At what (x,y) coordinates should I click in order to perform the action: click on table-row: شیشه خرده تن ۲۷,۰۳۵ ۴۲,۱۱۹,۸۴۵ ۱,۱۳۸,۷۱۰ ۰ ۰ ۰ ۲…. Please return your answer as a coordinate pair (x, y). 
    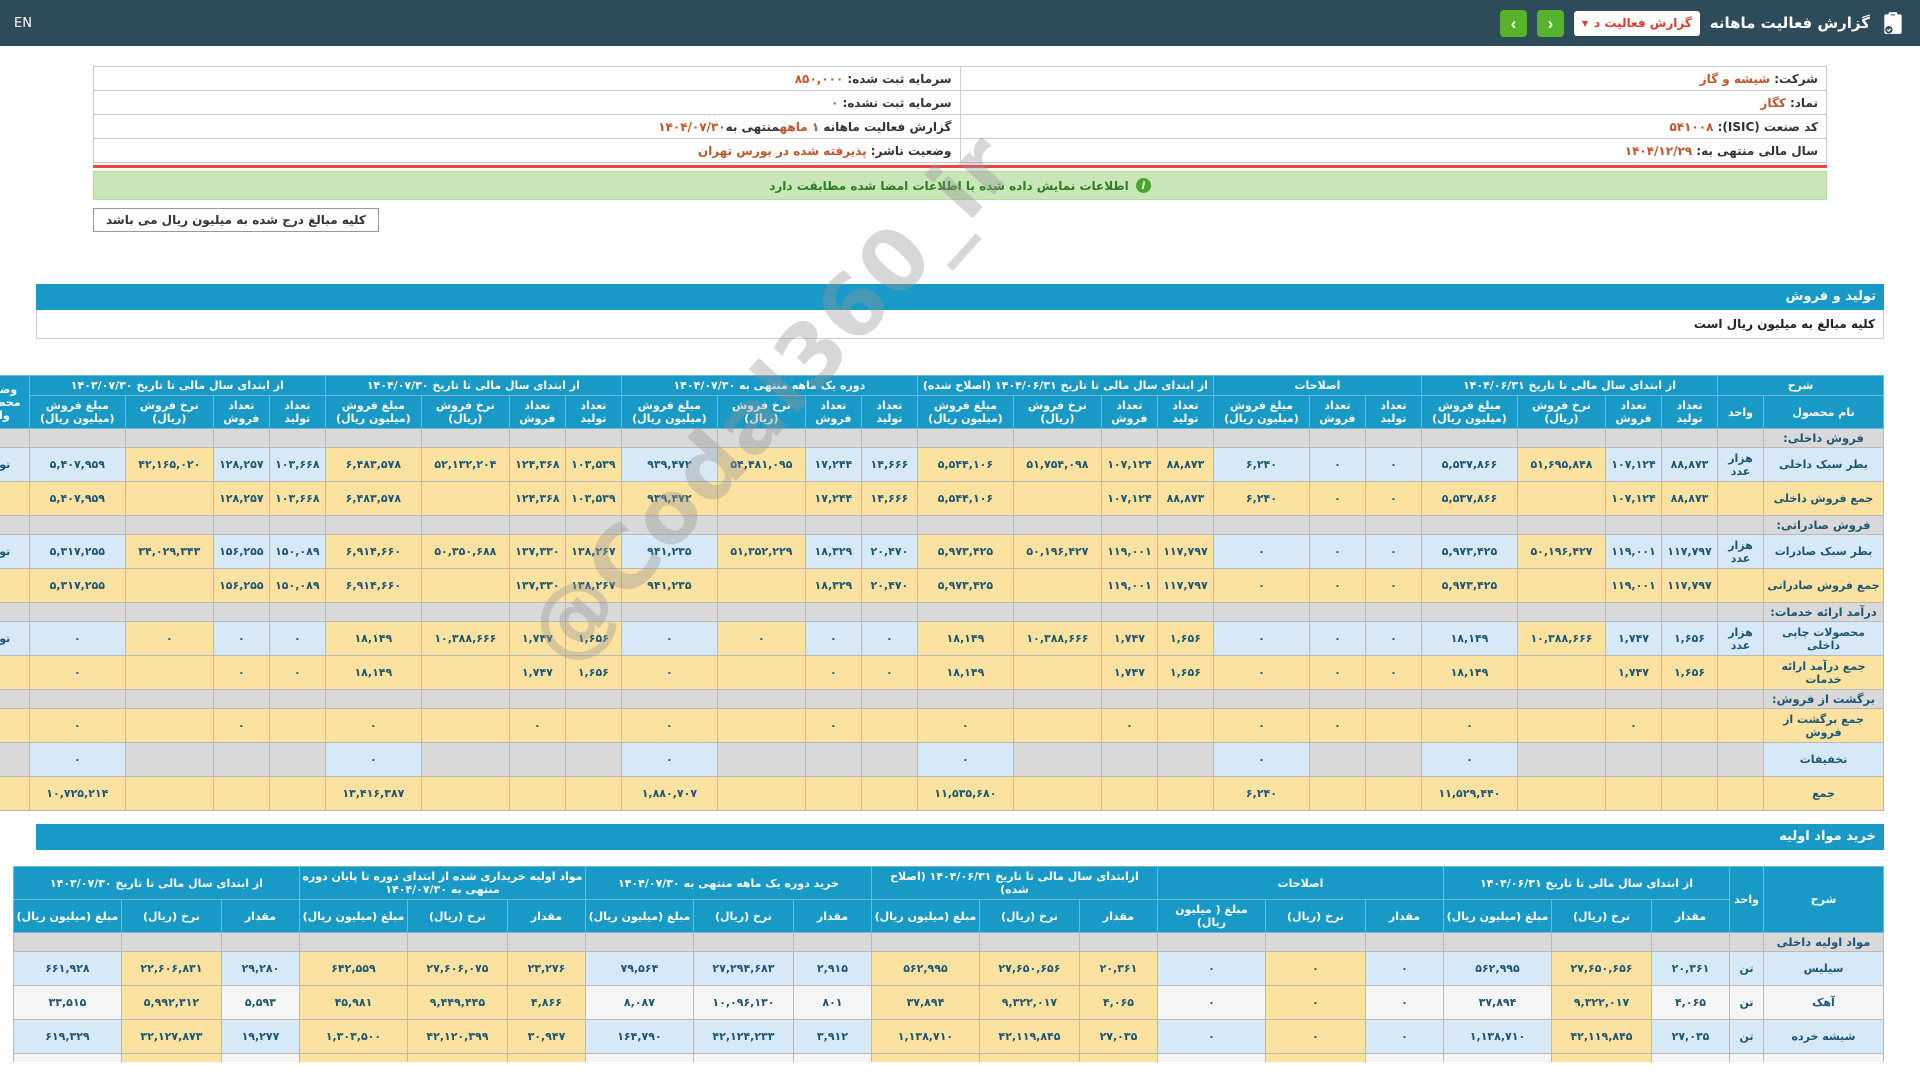
    Looking at the image, I should click on (948, 1036).